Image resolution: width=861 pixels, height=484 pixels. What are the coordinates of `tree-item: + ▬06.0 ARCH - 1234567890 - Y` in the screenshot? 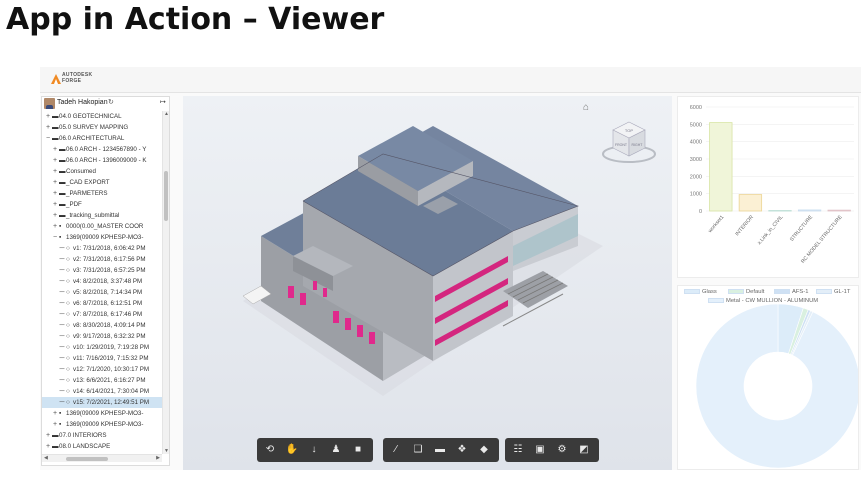 It's located at (102, 149).